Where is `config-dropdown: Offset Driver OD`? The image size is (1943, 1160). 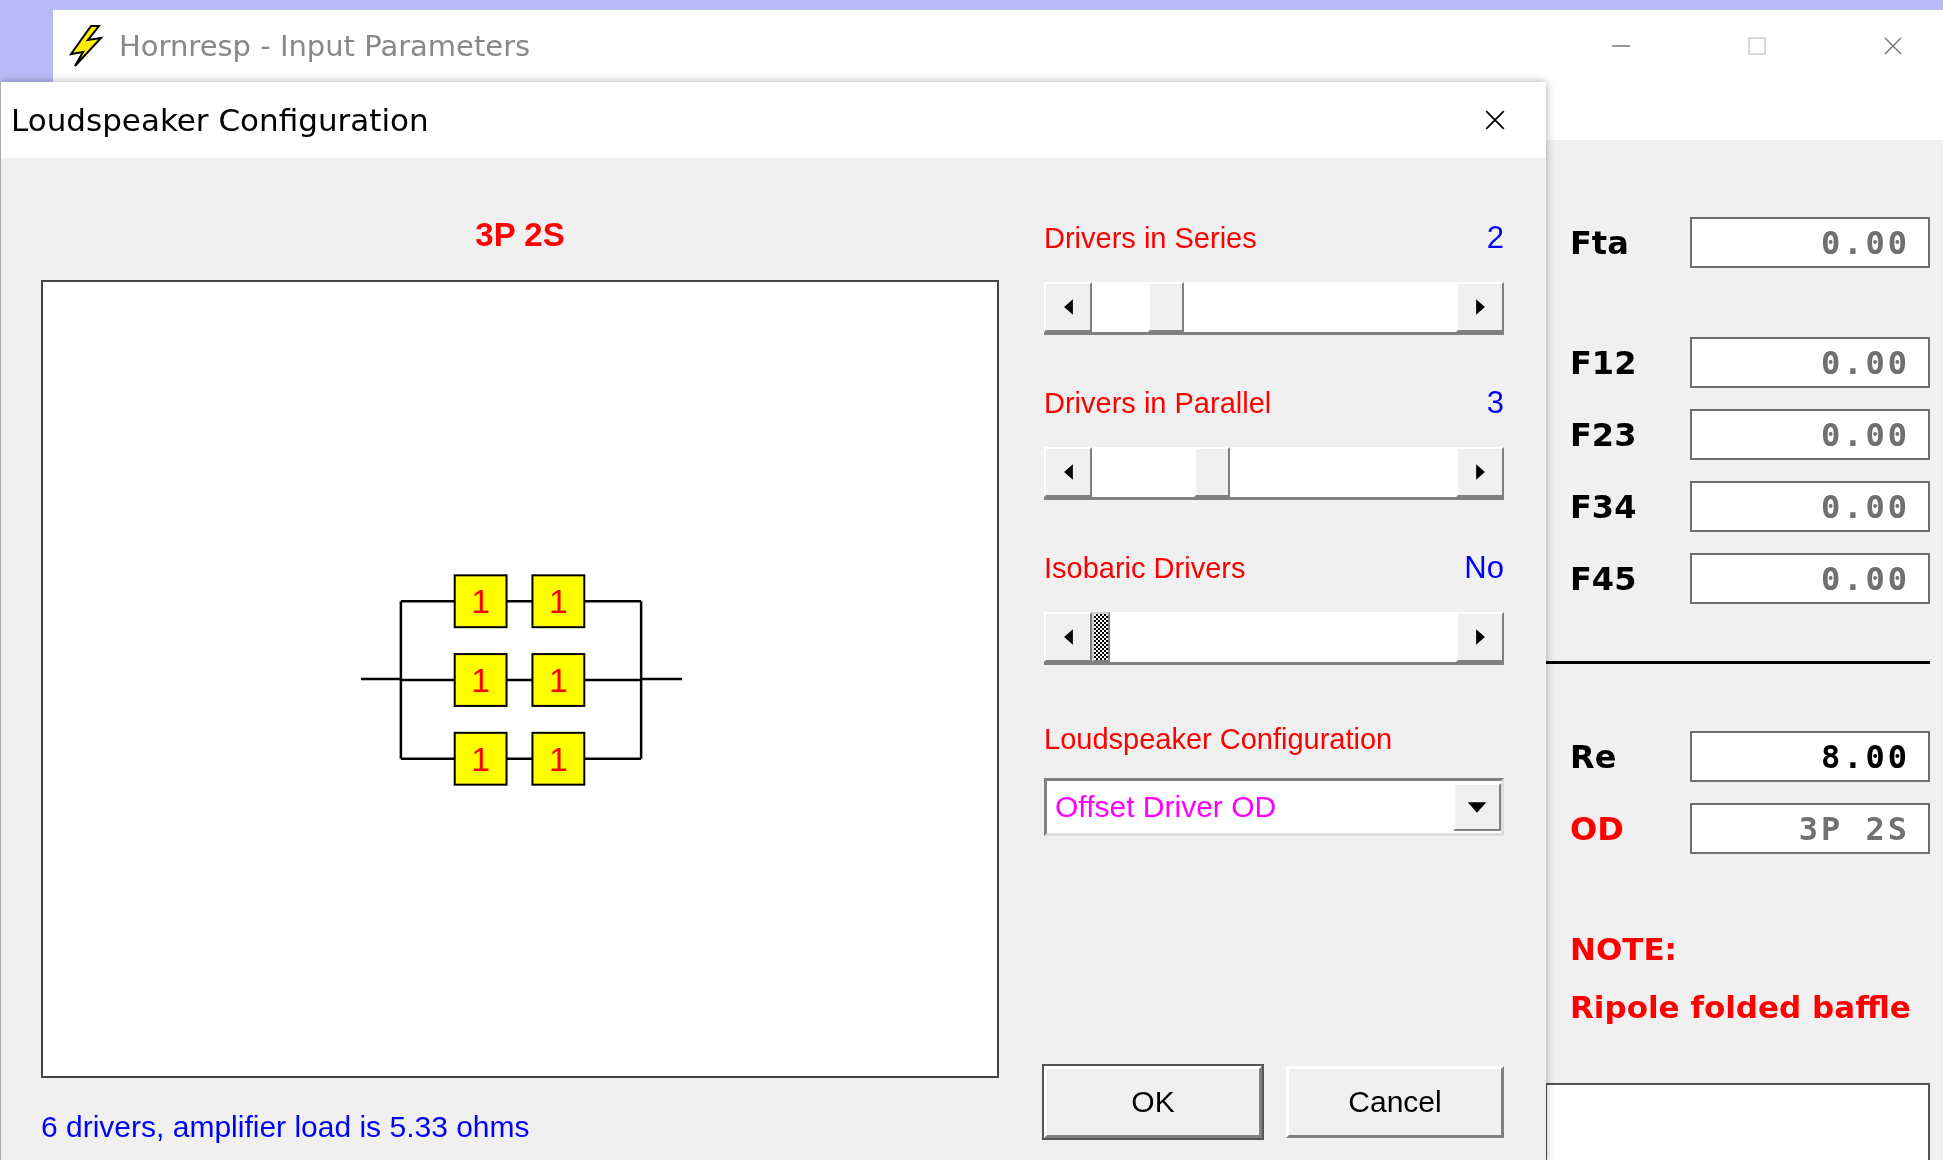 config-dropdown: Offset Driver OD is located at coordinates (1274, 807).